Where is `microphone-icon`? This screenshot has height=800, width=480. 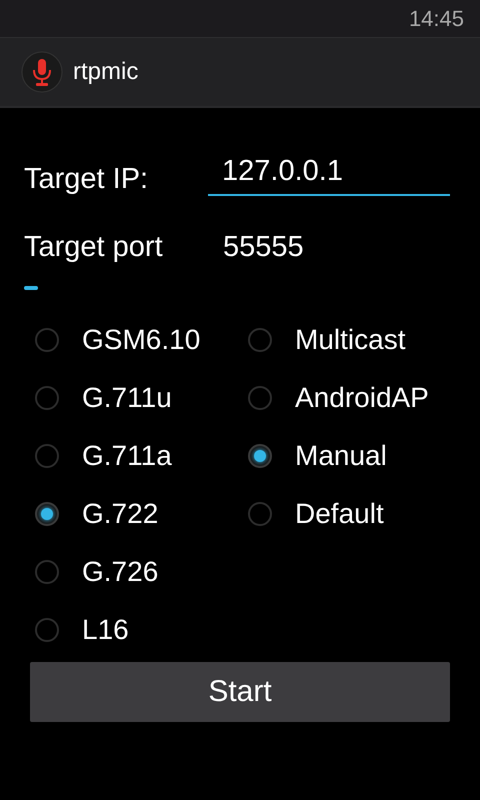
microphone-icon is located at coordinates (42, 72).